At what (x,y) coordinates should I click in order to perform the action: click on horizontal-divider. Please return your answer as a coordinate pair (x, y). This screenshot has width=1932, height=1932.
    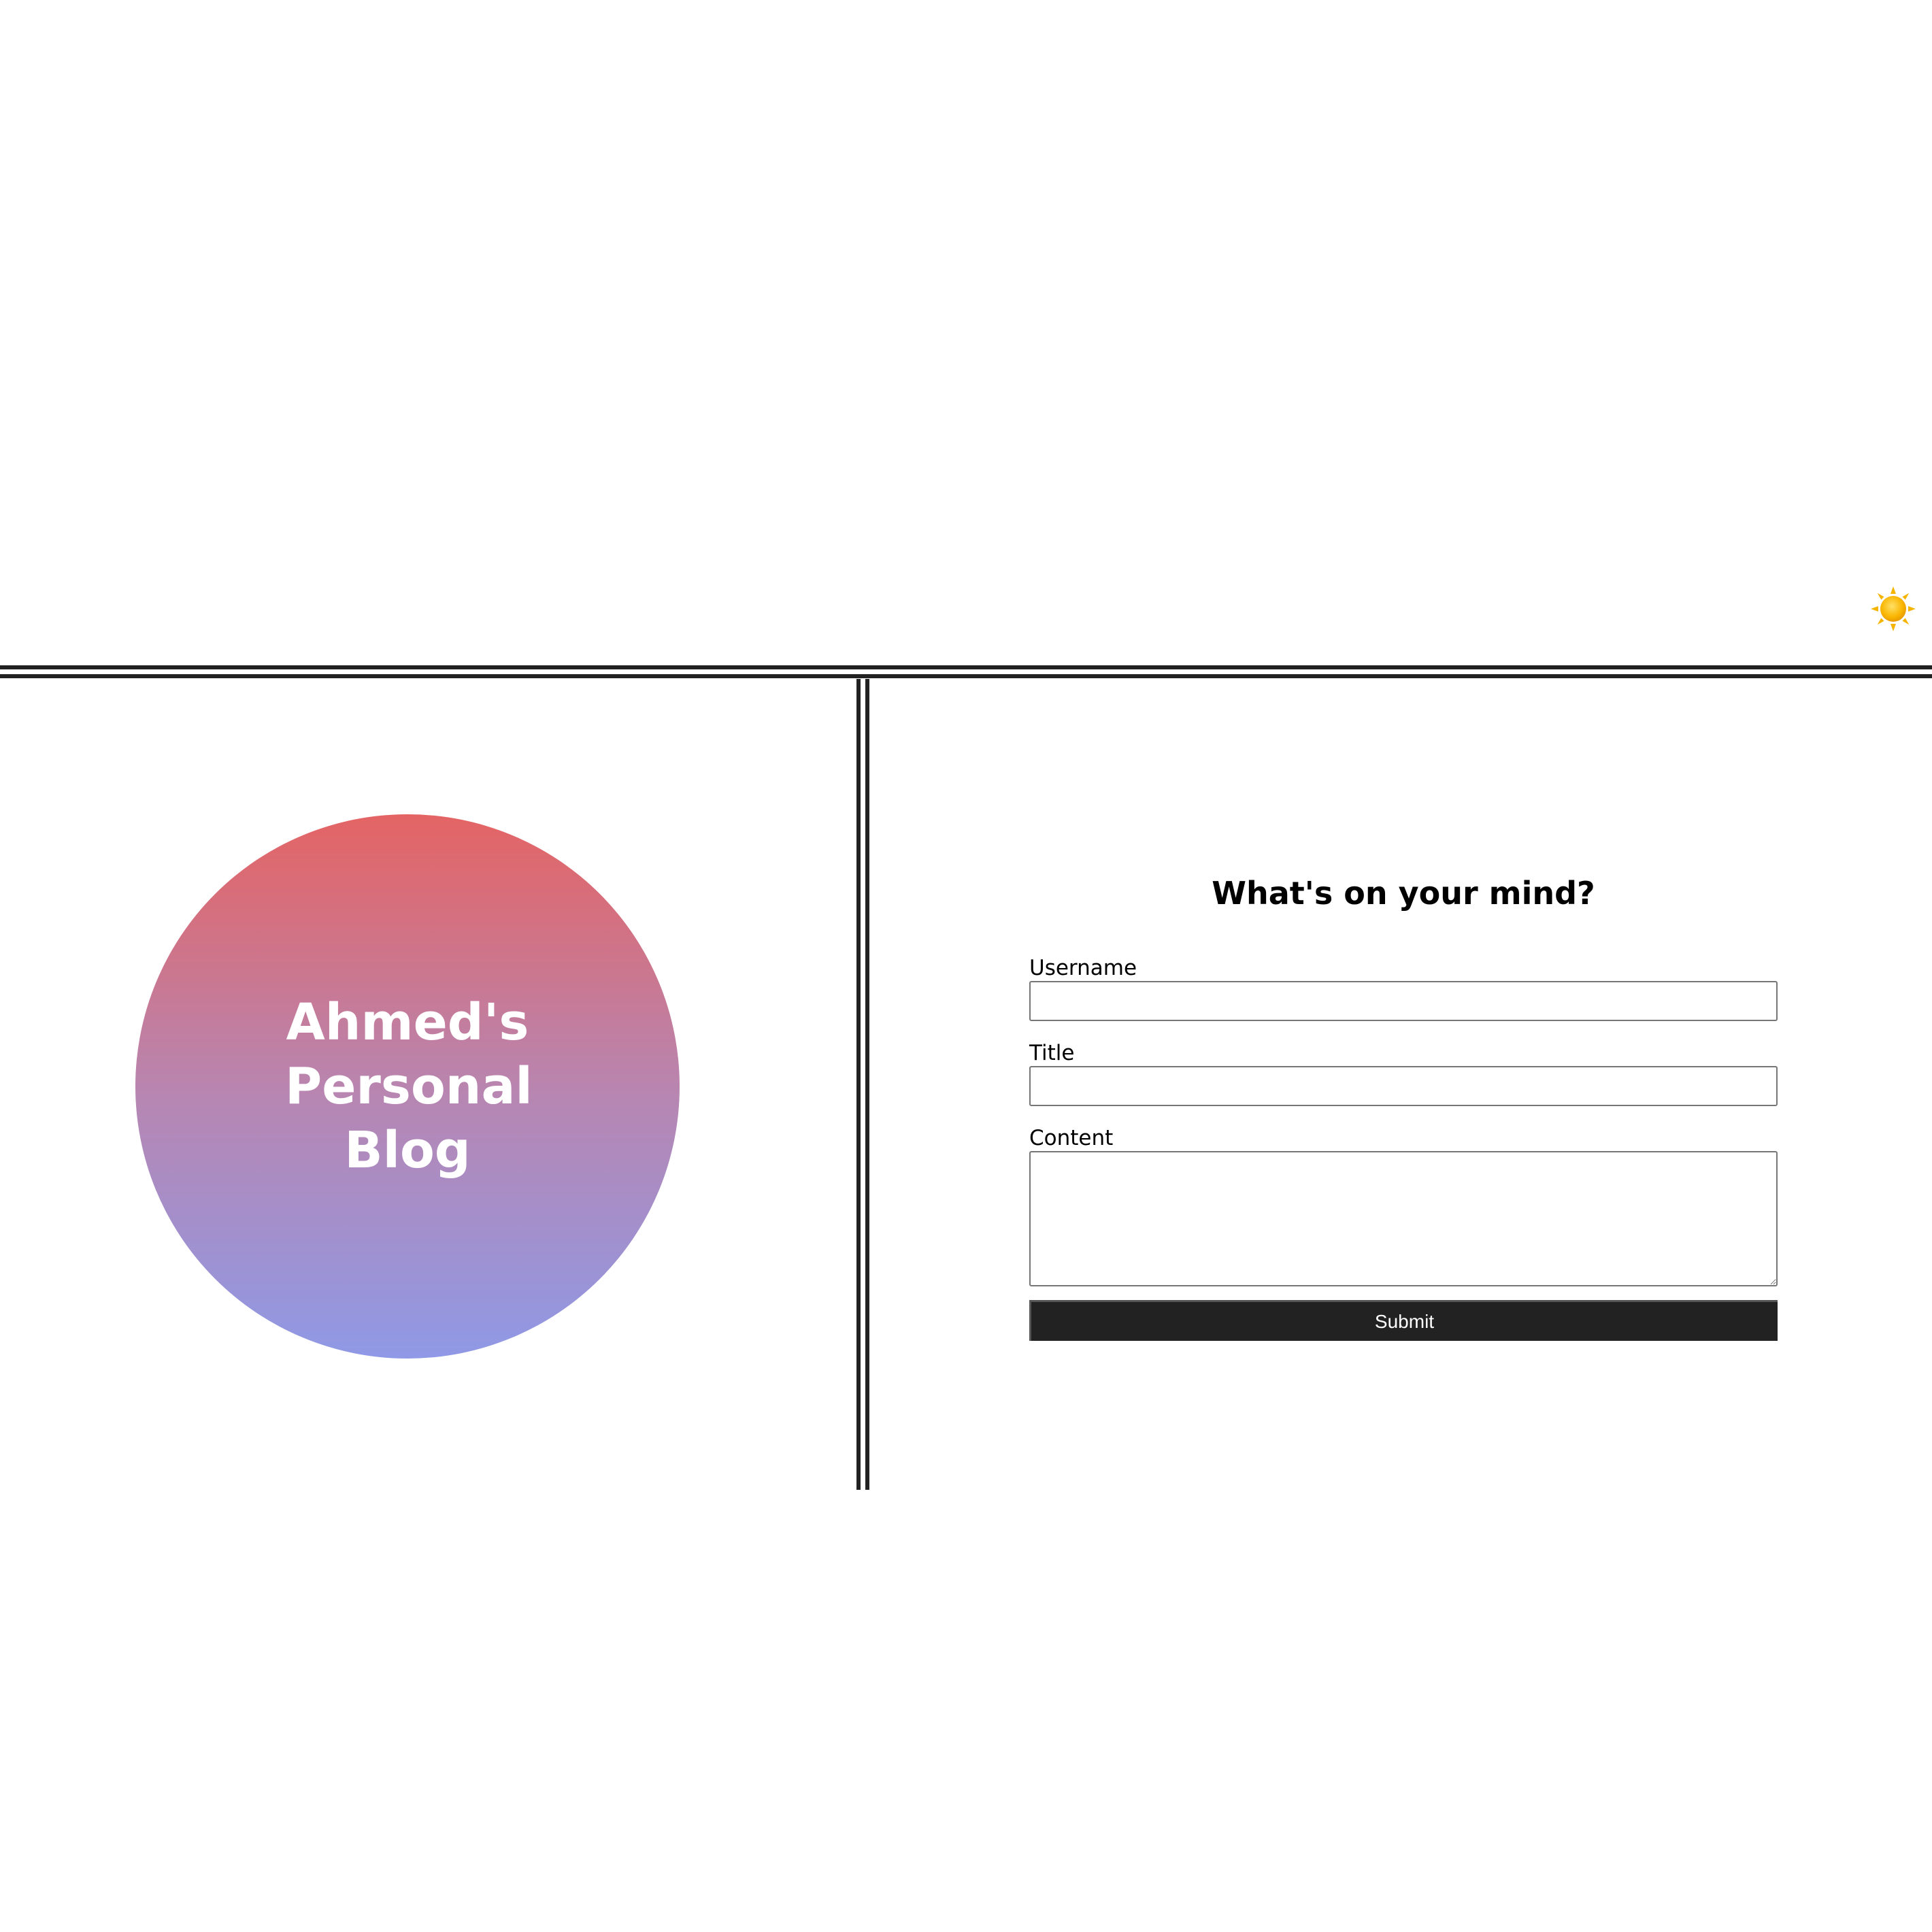
    Looking at the image, I should click on (966, 672).